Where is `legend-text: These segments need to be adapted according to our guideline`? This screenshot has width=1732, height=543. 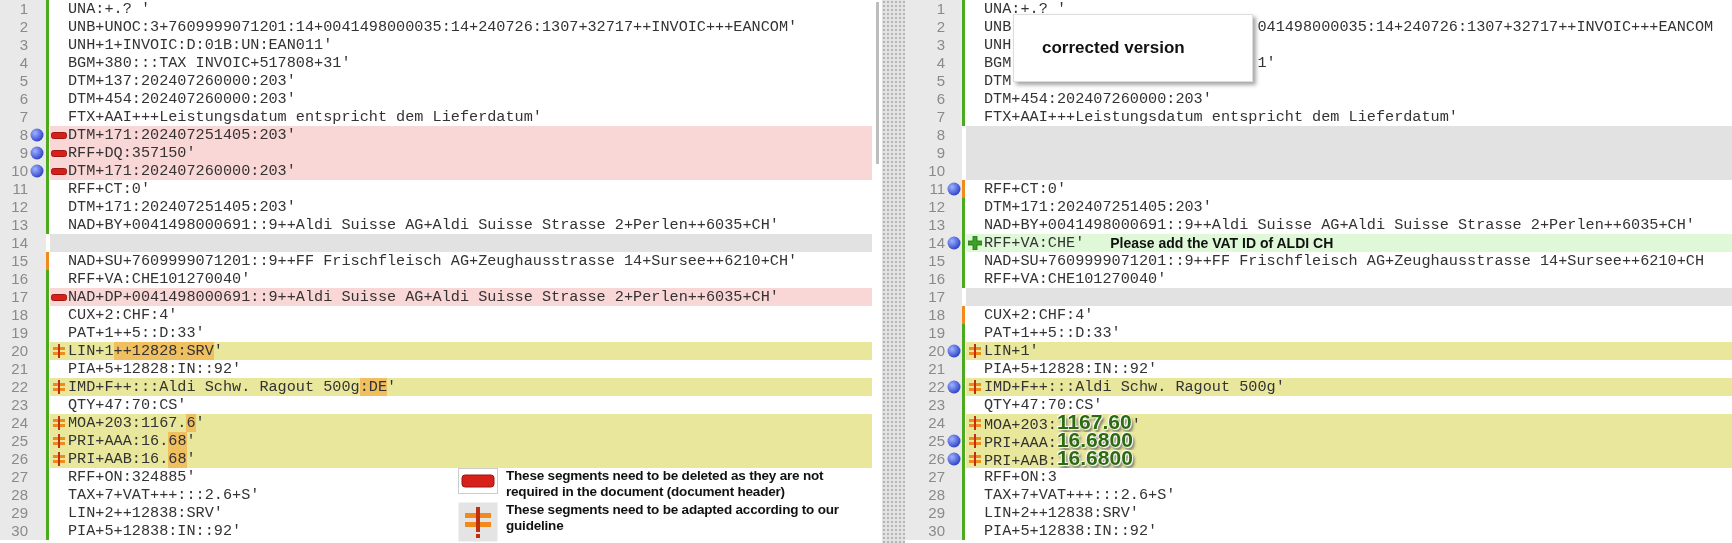
legend-text: These segments need to be adapted according to our guideline is located at coordinates (673, 518).